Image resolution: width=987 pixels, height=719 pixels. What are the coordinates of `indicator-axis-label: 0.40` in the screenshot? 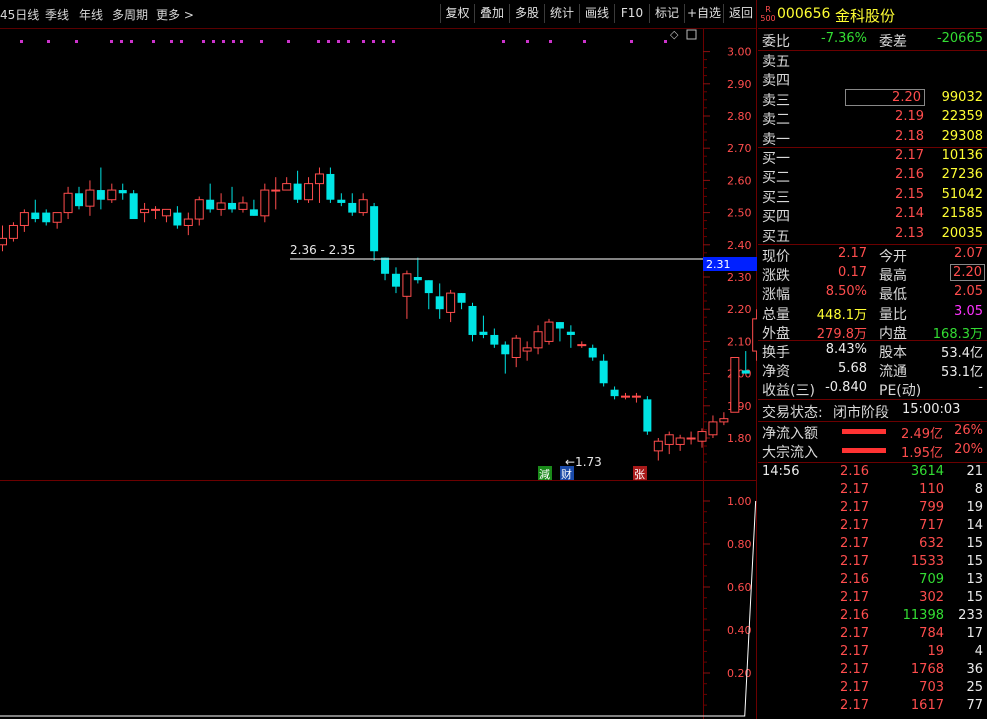 It's located at (739, 630).